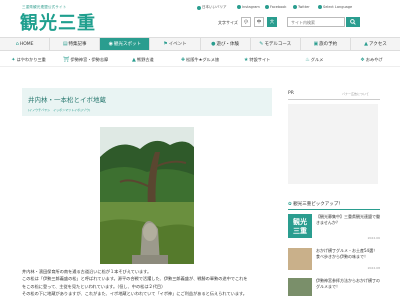  I want to click on spot-photo, so click(147, 195).